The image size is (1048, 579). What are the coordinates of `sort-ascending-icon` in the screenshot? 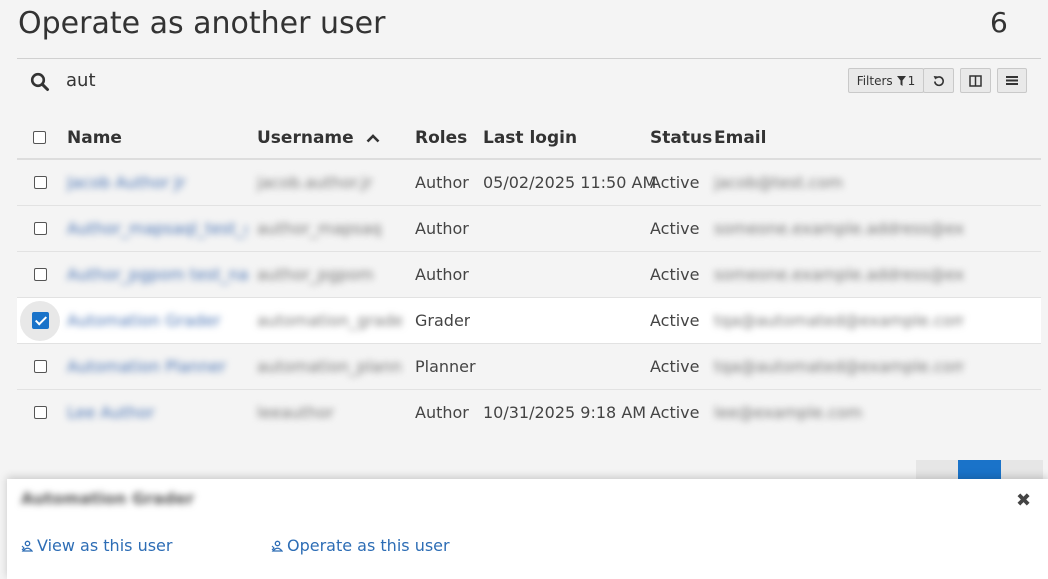 It's located at (373, 138).